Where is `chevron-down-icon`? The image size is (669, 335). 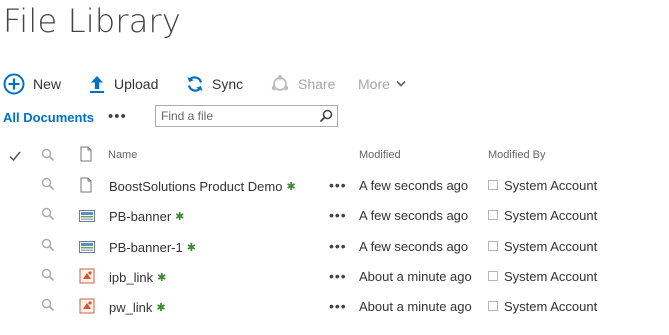 chevron-down-icon is located at coordinates (401, 84).